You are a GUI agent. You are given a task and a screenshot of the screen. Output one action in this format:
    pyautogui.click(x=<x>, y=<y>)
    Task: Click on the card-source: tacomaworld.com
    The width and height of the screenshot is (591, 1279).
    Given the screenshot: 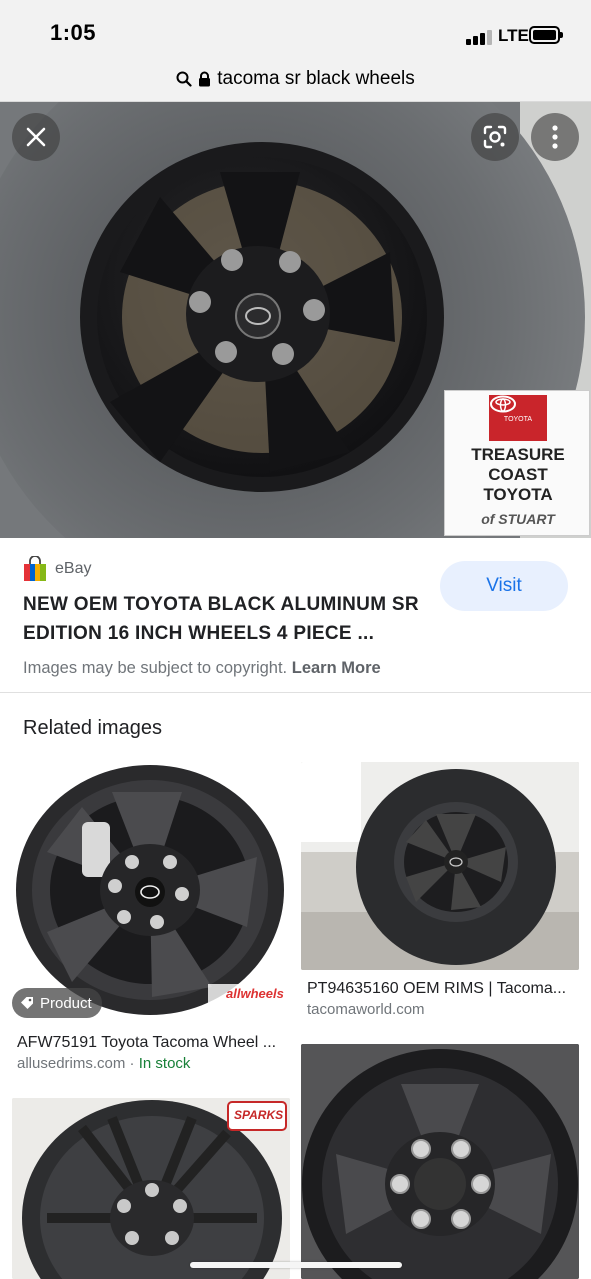 What is the action you would take?
    pyautogui.click(x=366, y=1009)
    